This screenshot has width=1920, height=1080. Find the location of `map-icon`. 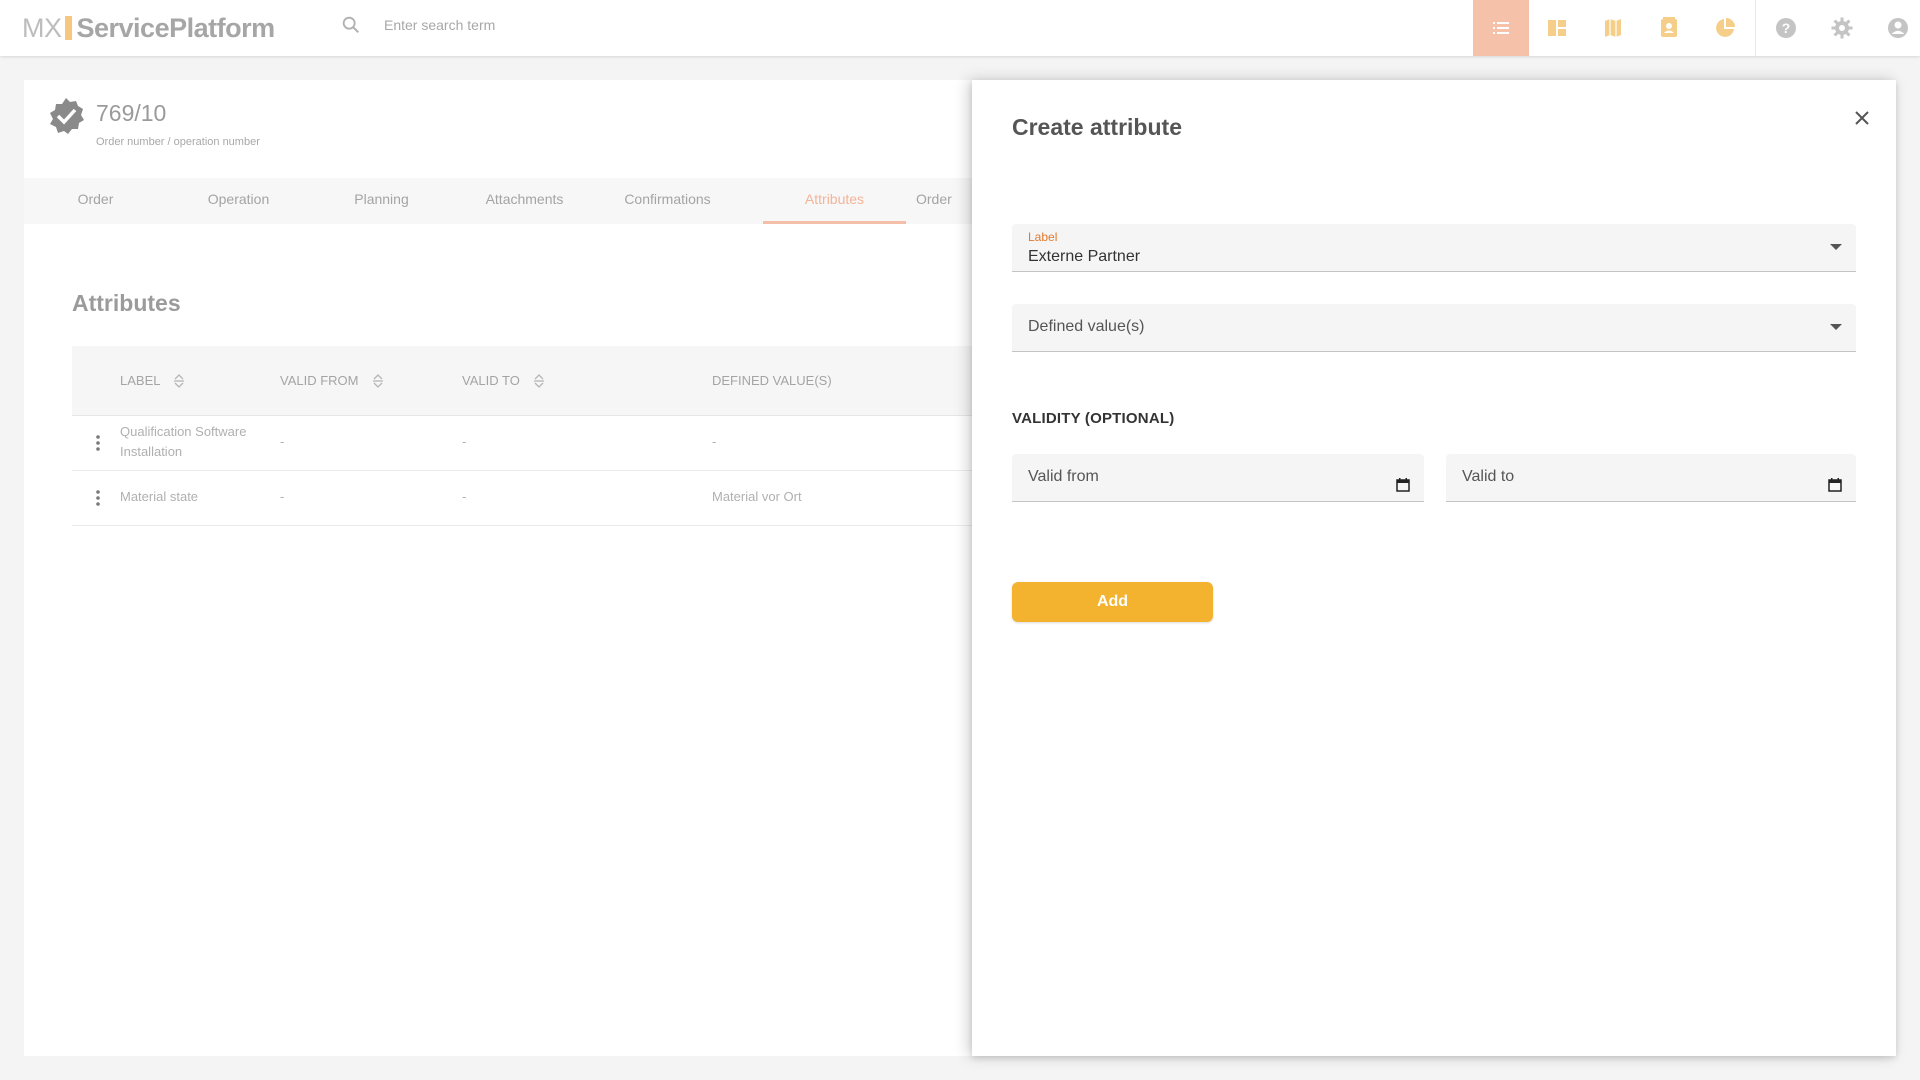

map-icon is located at coordinates (1613, 28).